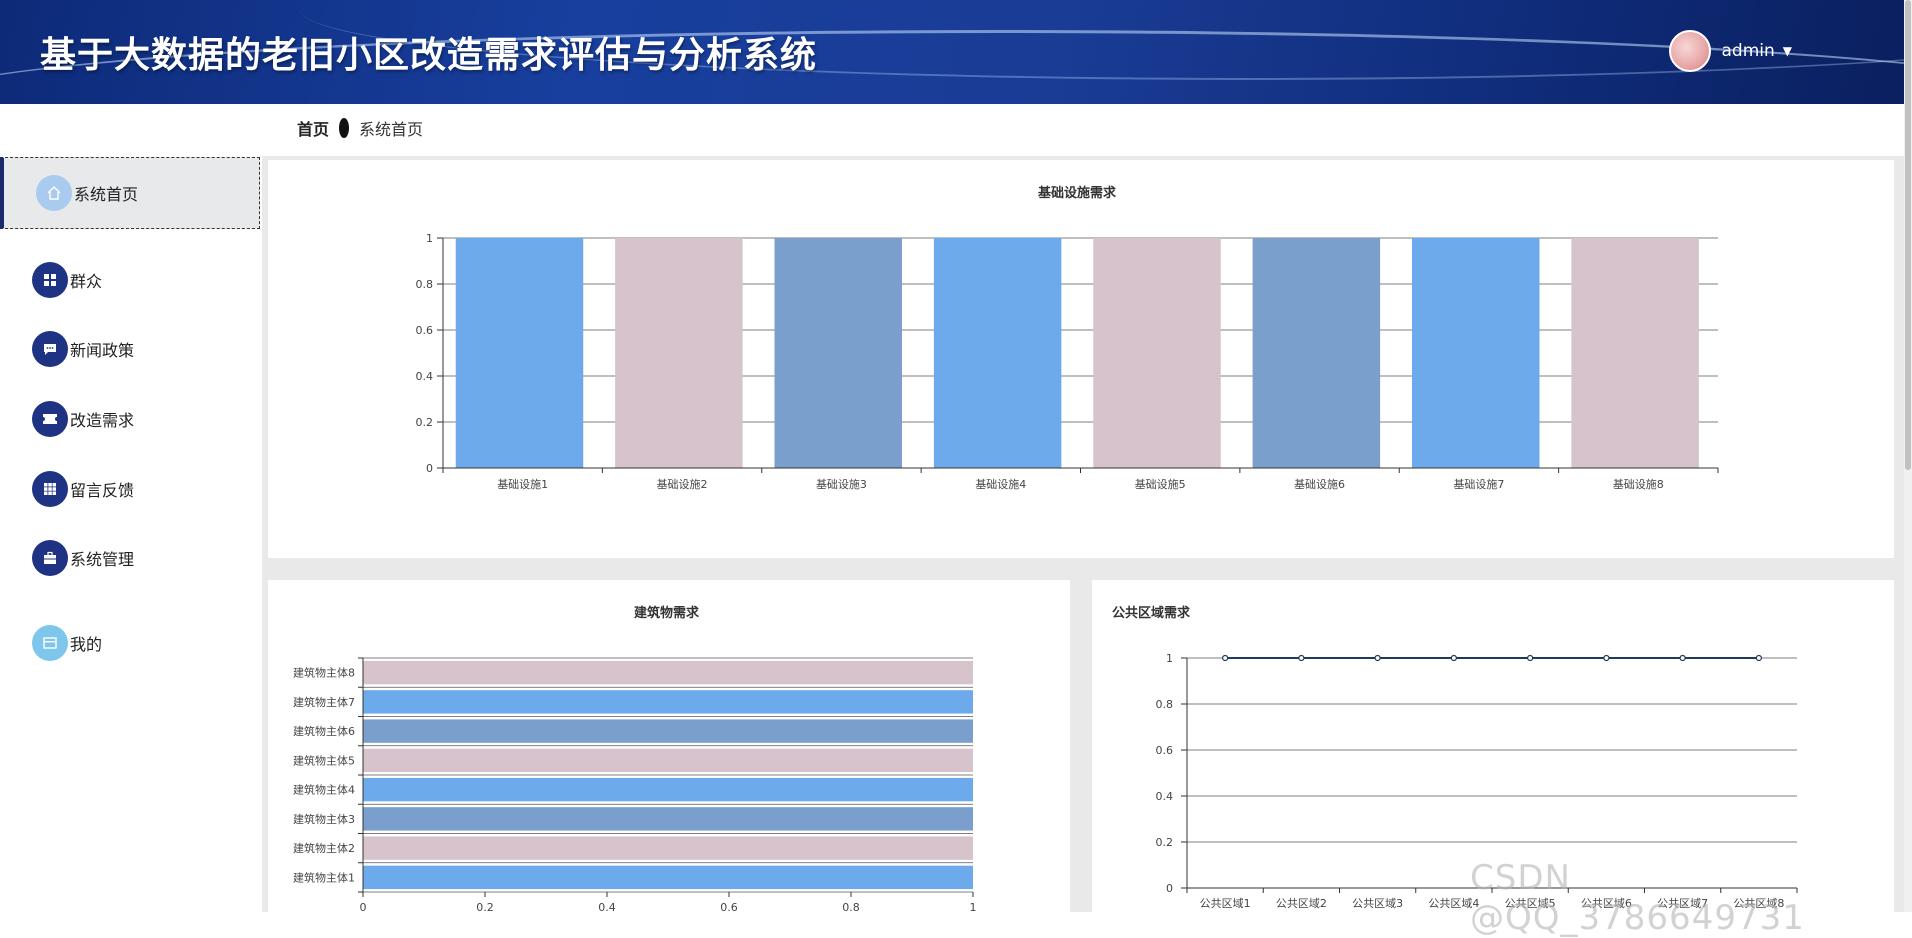 This screenshot has width=1912, height=938. I want to click on scrollbar-thumb, so click(1908, 235).